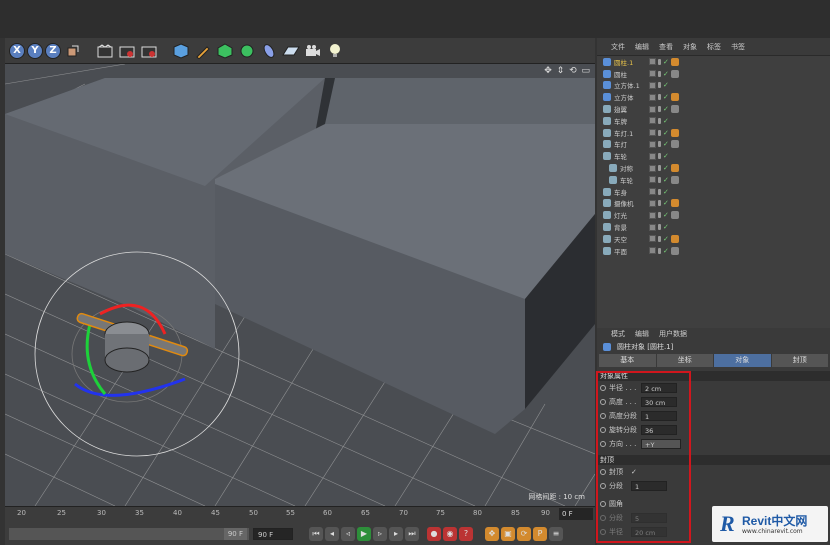  I want to click on menu-file: 文件, so click(618, 47).